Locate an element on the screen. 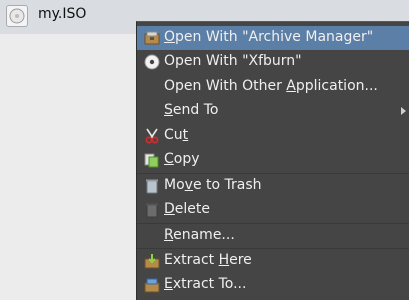 Image resolution: width=409 pixels, height=300 pixels. menu-item-open-archive-manager: Open With "Archive Manager" is located at coordinates (273, 38).